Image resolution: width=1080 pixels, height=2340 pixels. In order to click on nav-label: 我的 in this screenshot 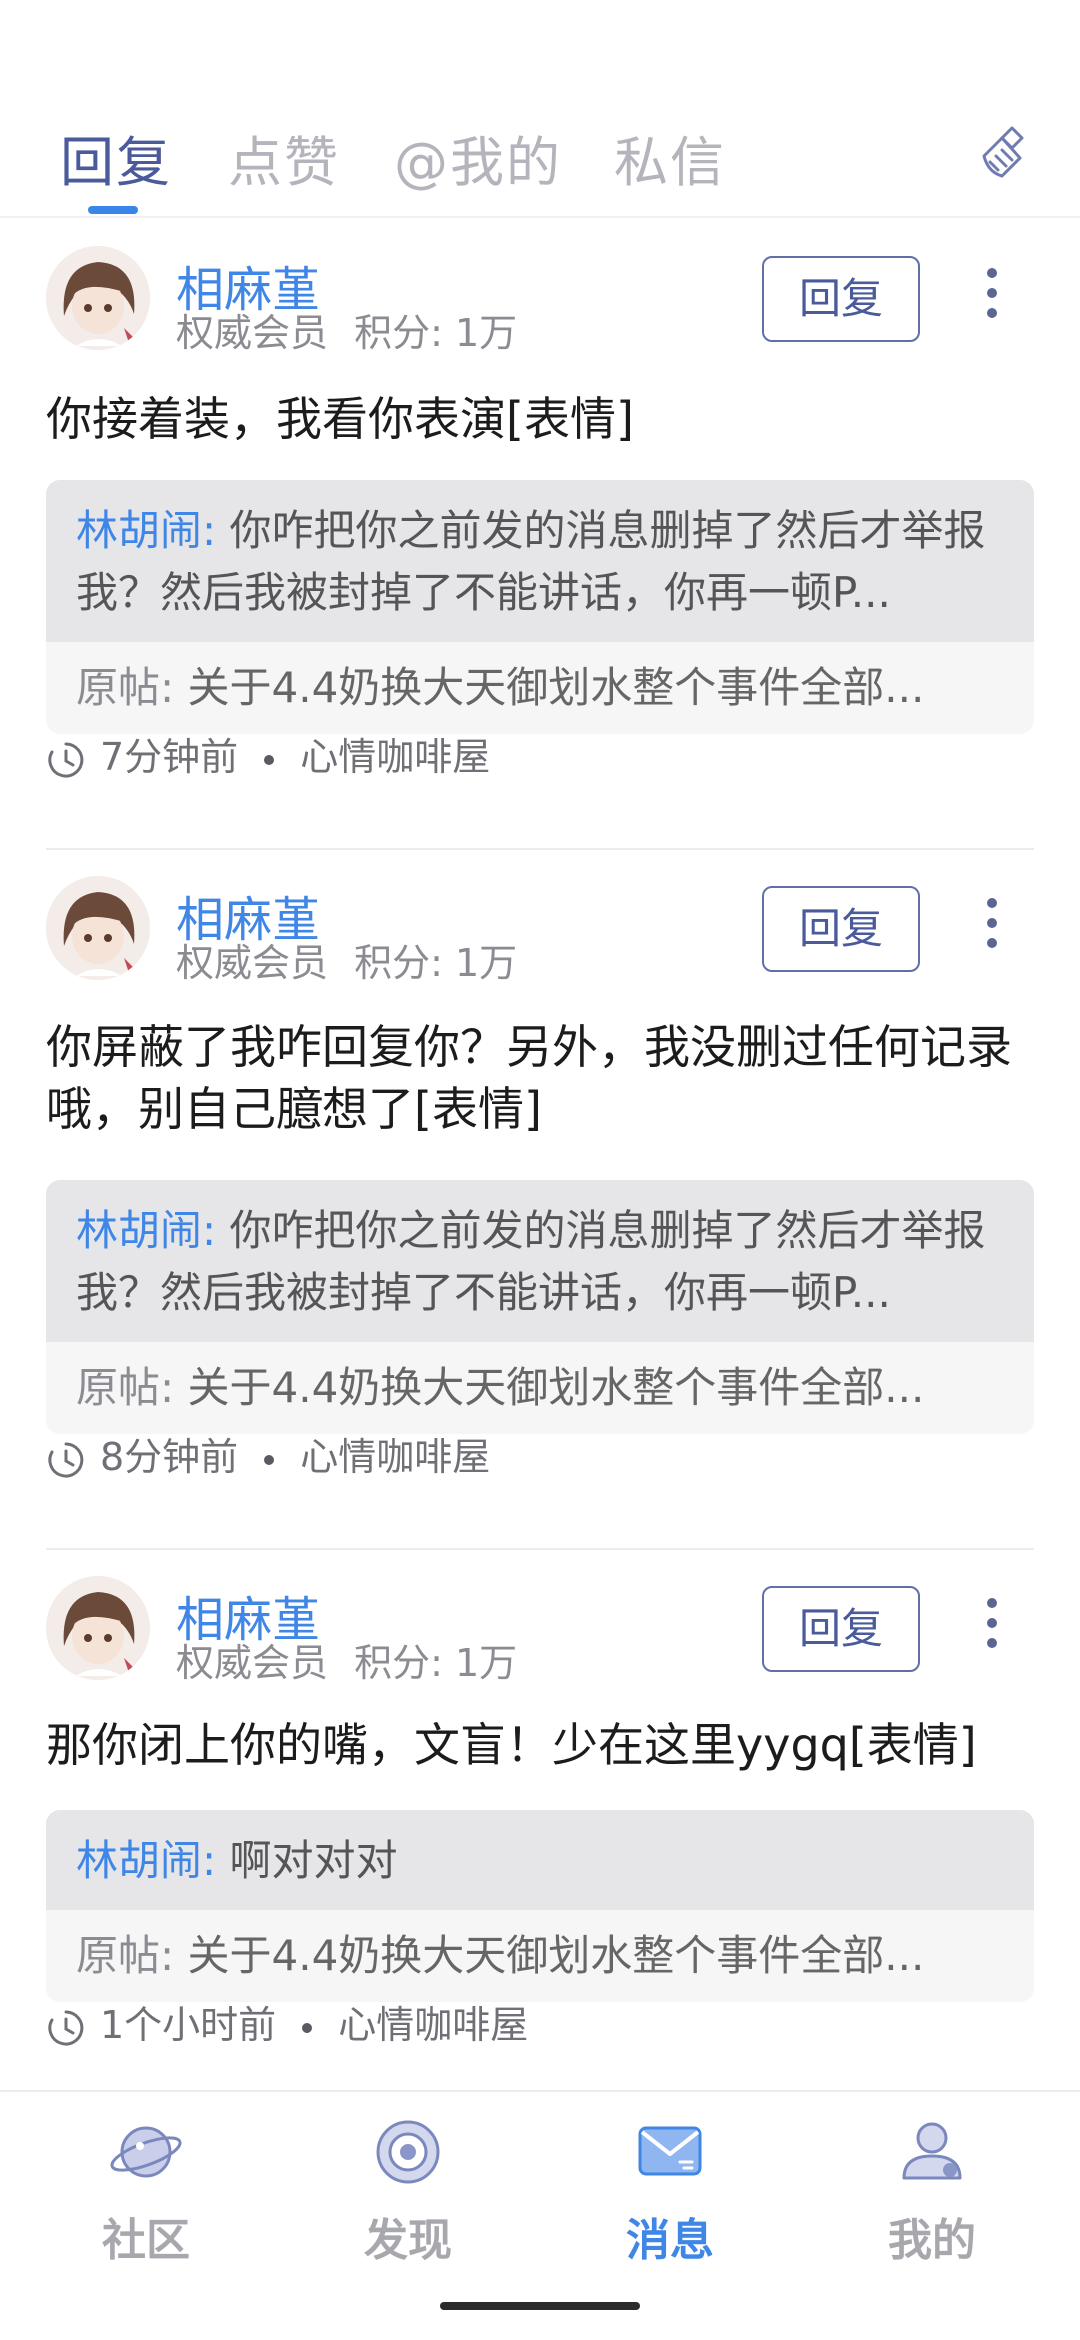, I will do `click(932, 2240)`.